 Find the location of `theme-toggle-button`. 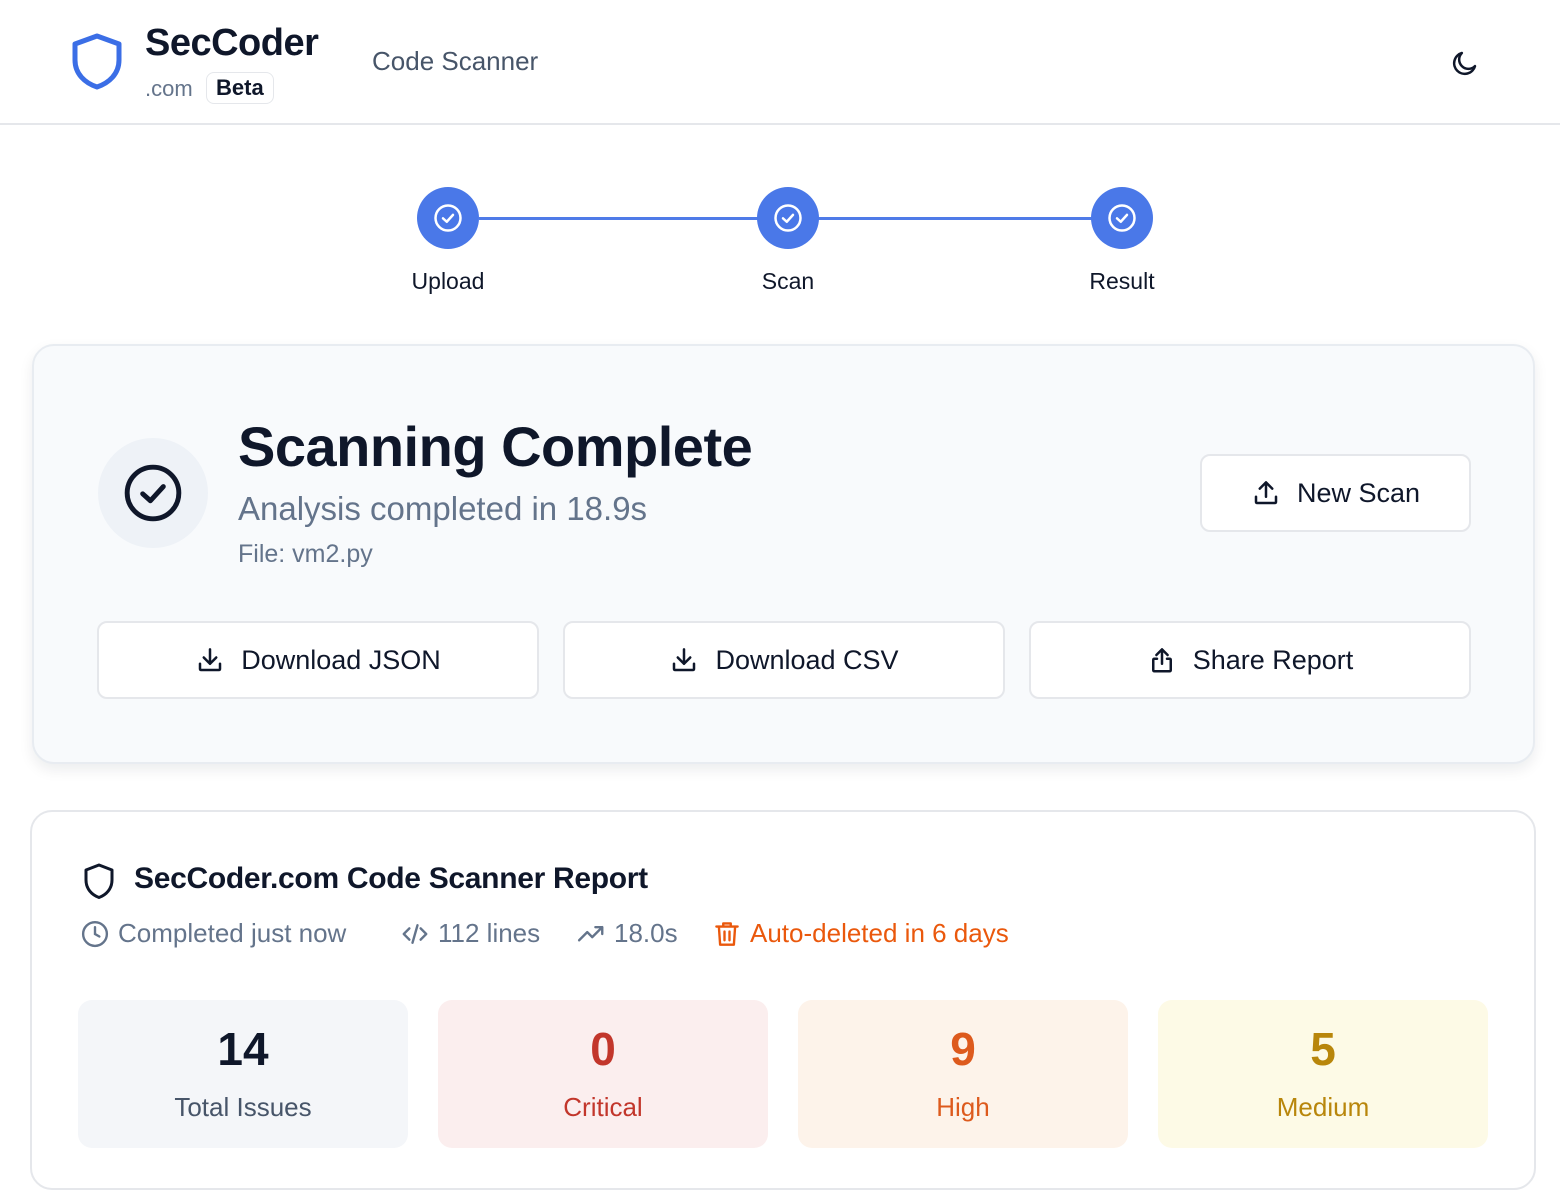

theme-toggle-button is located at coordinates (1465, 63).